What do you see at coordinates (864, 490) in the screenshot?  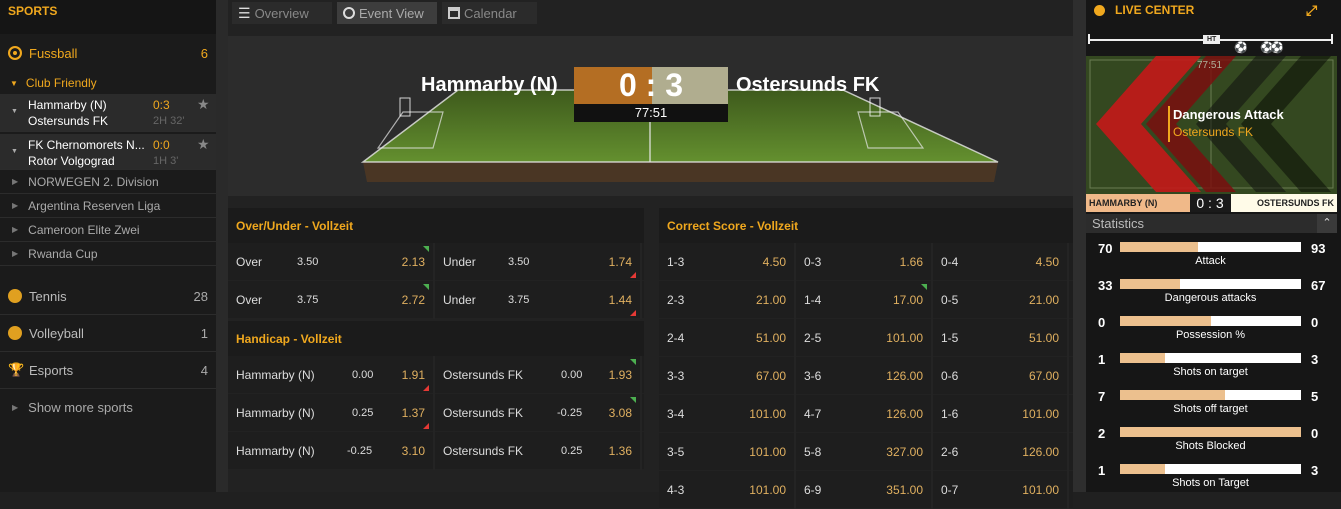 I see `score-outcome: 6-9 351.00` at bounding box center [864, 490].